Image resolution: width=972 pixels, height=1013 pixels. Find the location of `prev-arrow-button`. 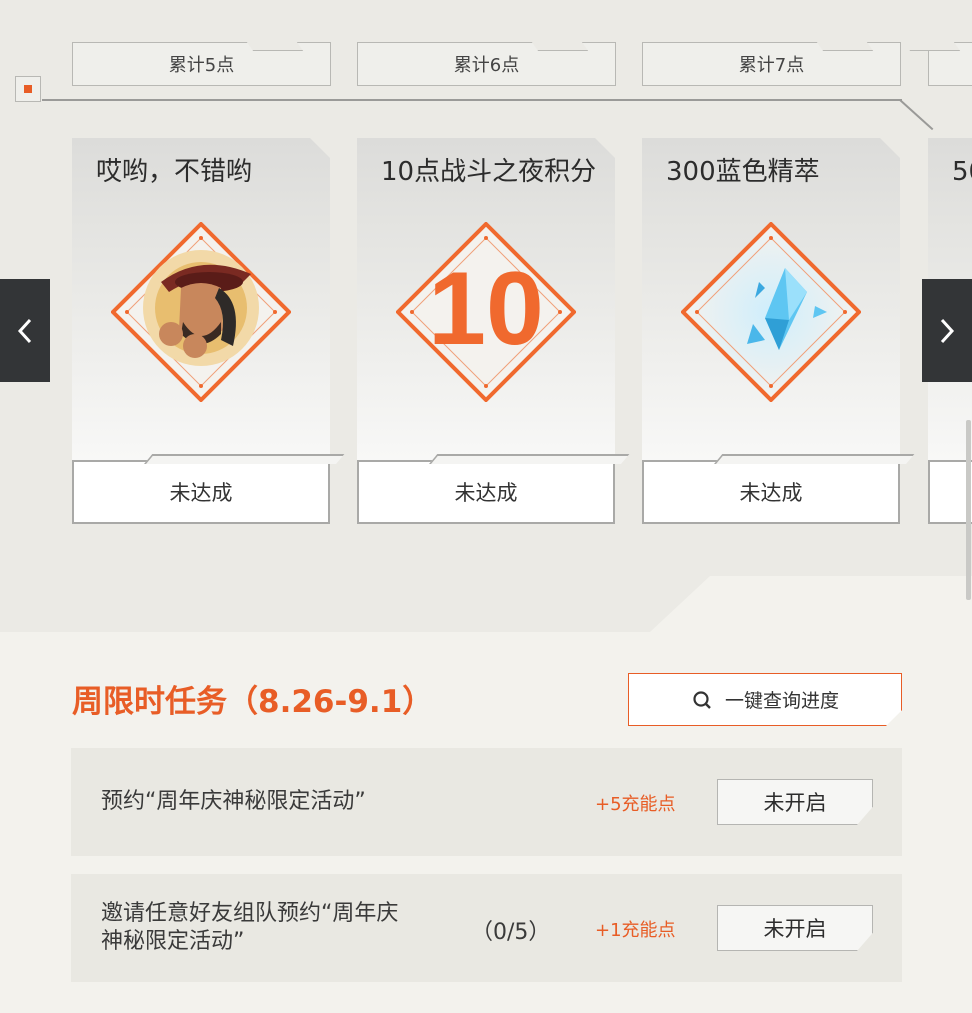

prev-arrow-button is located at coordinates (25, 330).